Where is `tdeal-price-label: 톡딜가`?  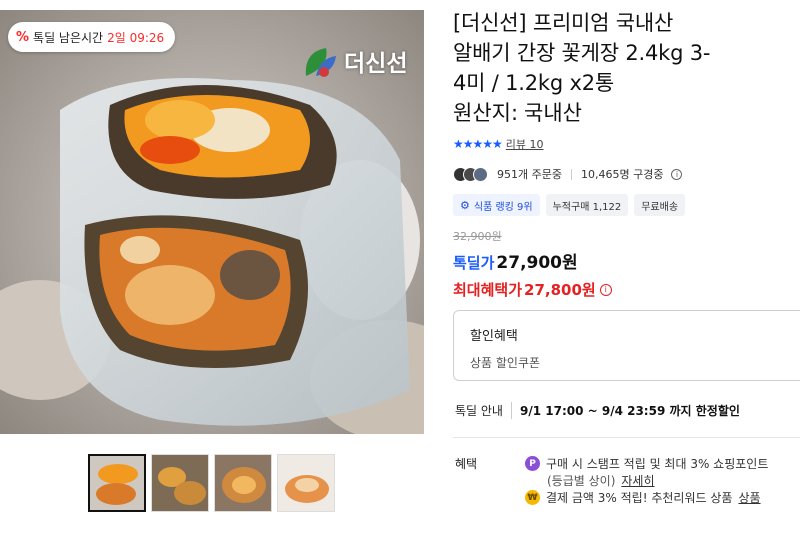
tdeal-price-label: 톡딜가 is located at coordinates (474, 263).